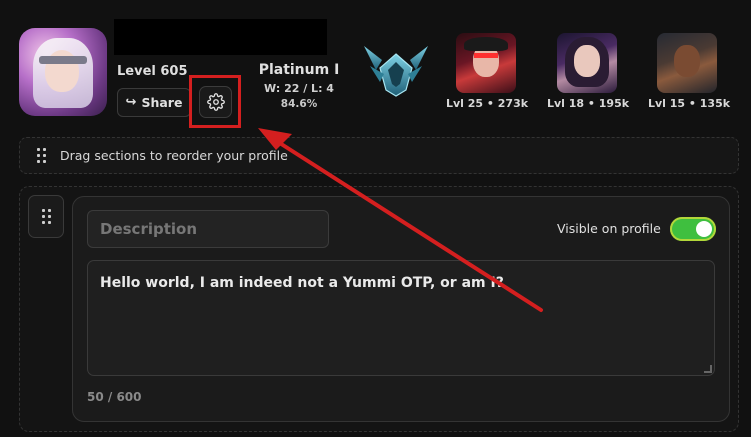 The image size is (751, 437). I want to click on summoner-name-redacted, so click(220, 37).